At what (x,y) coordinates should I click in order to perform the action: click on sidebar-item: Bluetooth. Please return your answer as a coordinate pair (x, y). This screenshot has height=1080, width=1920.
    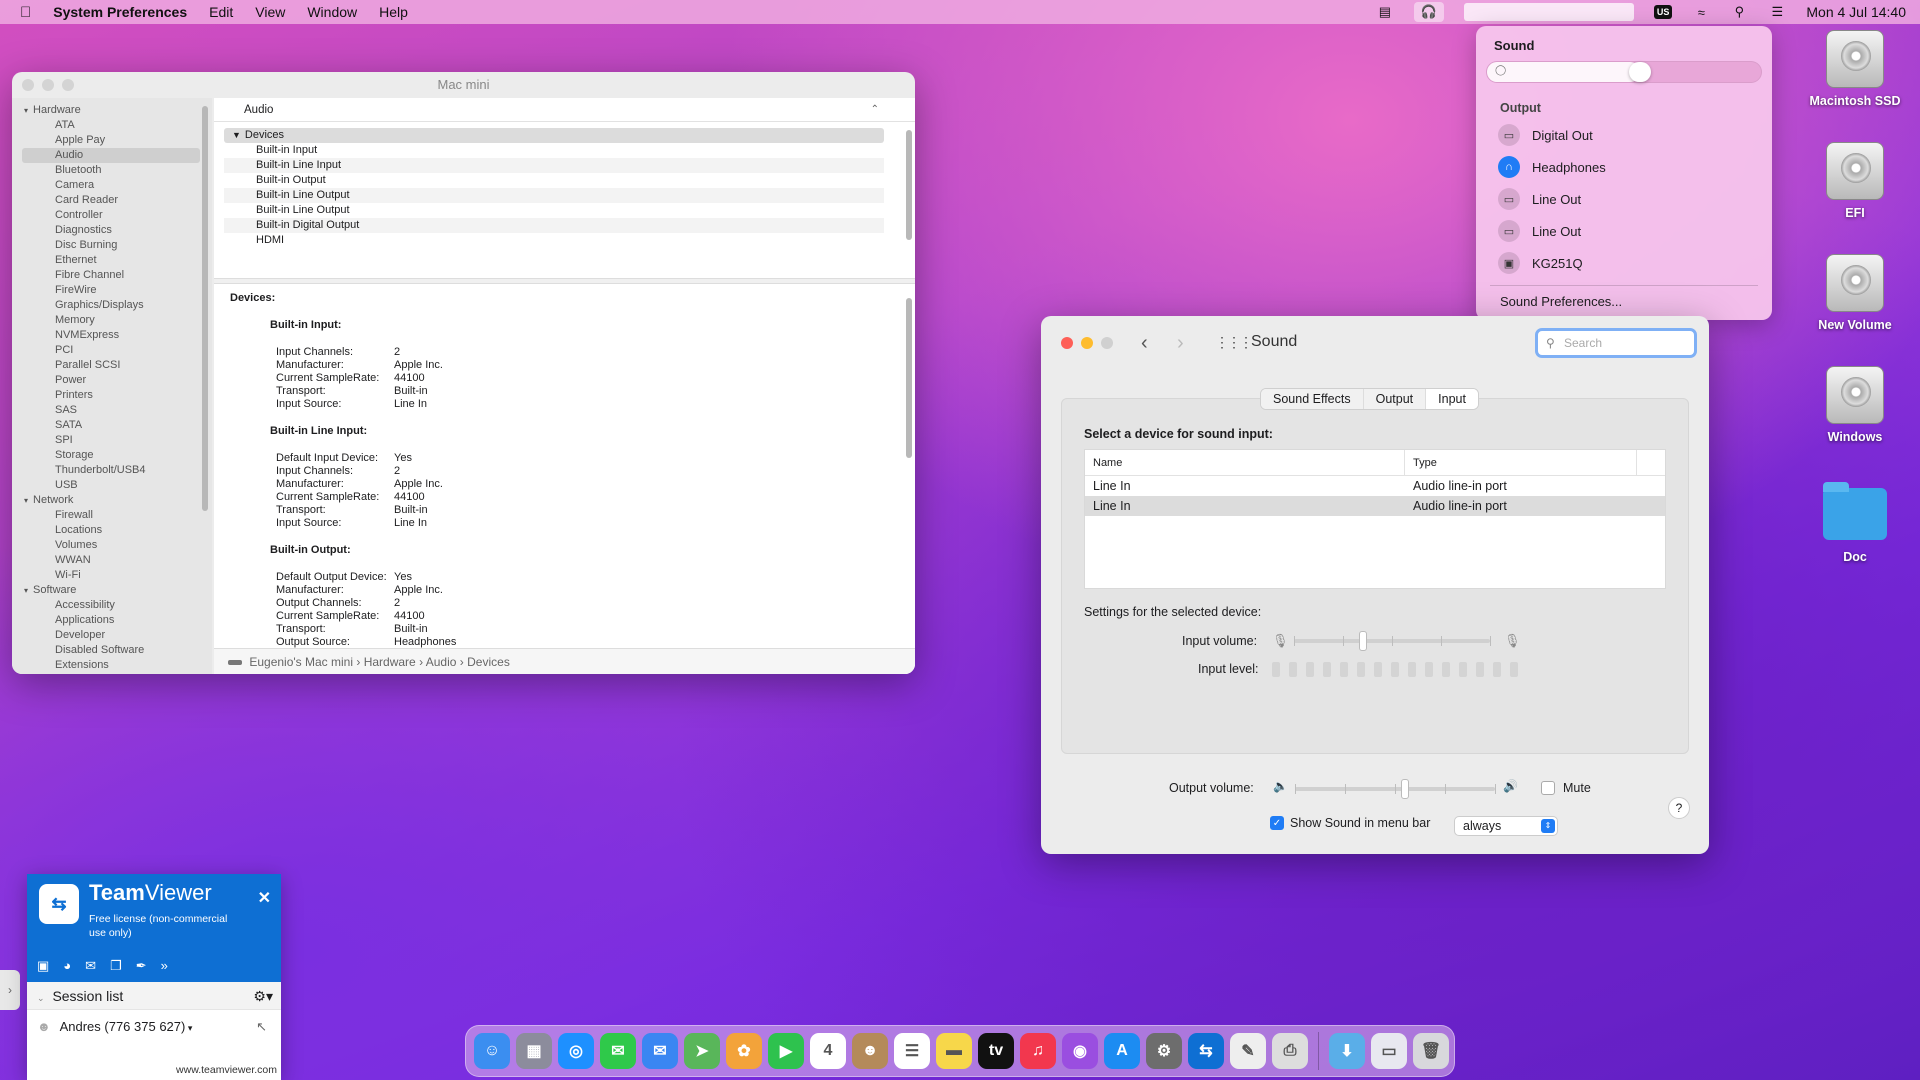
    Looking at the image, I should click on (112, 170).